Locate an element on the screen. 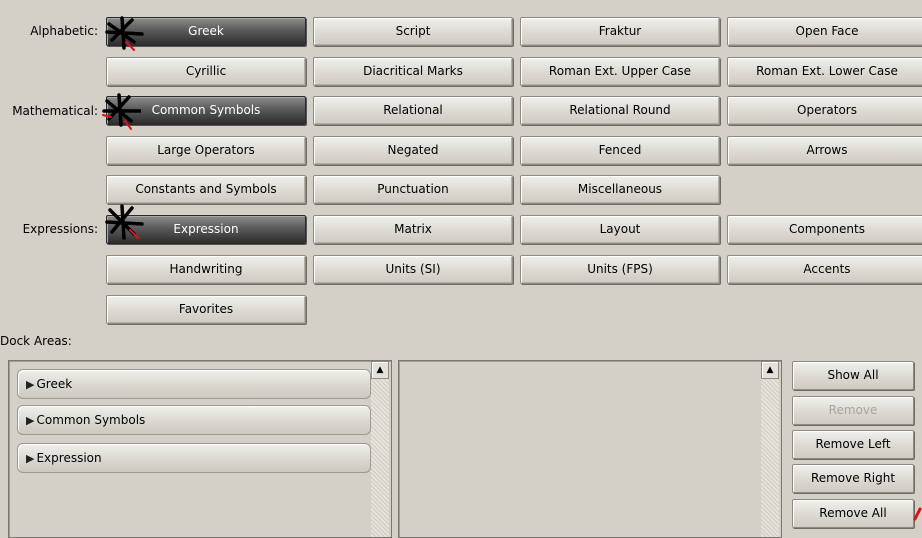 The image size is (922, 538). dock-list-panel: ▶ Greek ▶ Common Symbols ▶ Expression ▲ is located at coordinates (200, 449).